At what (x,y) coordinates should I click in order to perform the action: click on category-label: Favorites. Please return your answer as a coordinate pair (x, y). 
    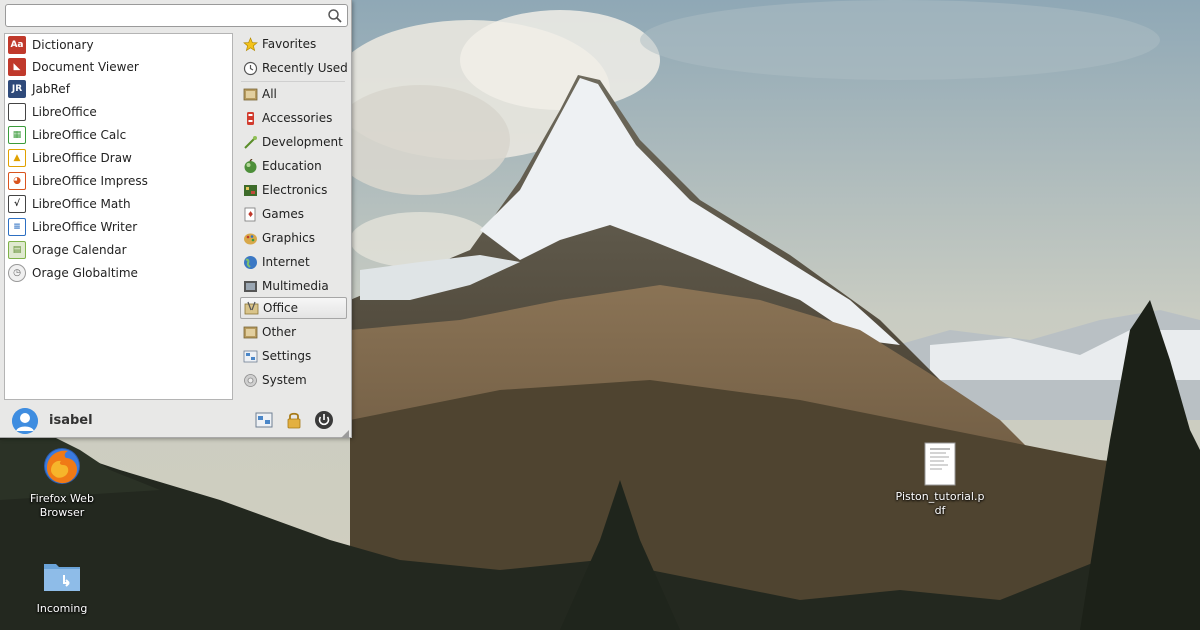
    Looking at the image, I should click on (289, 44).